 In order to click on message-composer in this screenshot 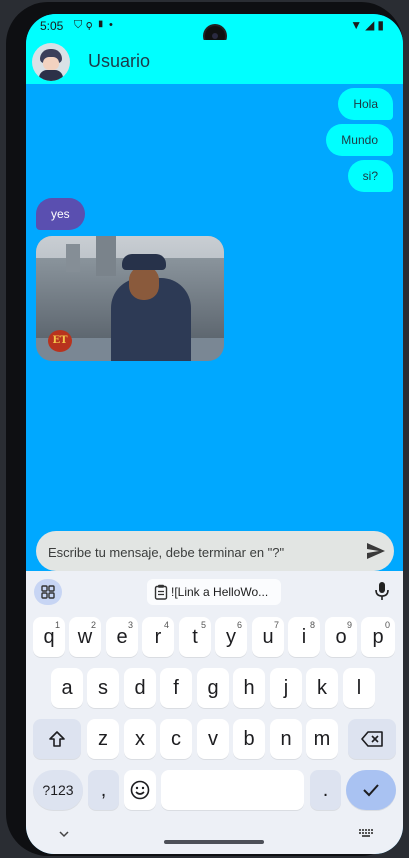, I will do `click(215, 552)`.